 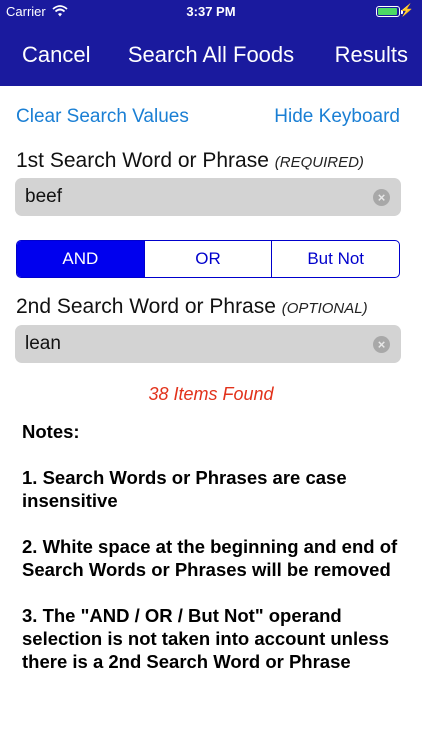 I want to click on battery-fill, so click(x=387, y=11).